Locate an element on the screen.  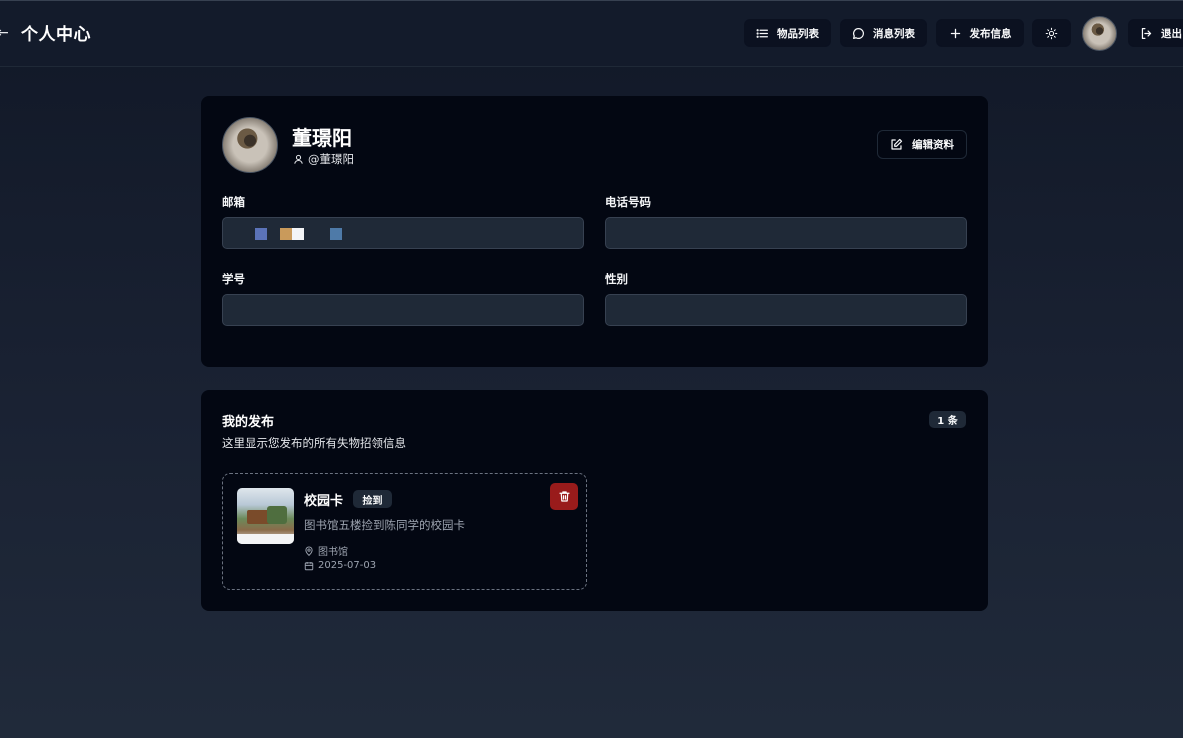
trash-icon is located at coordinates (564, 496).